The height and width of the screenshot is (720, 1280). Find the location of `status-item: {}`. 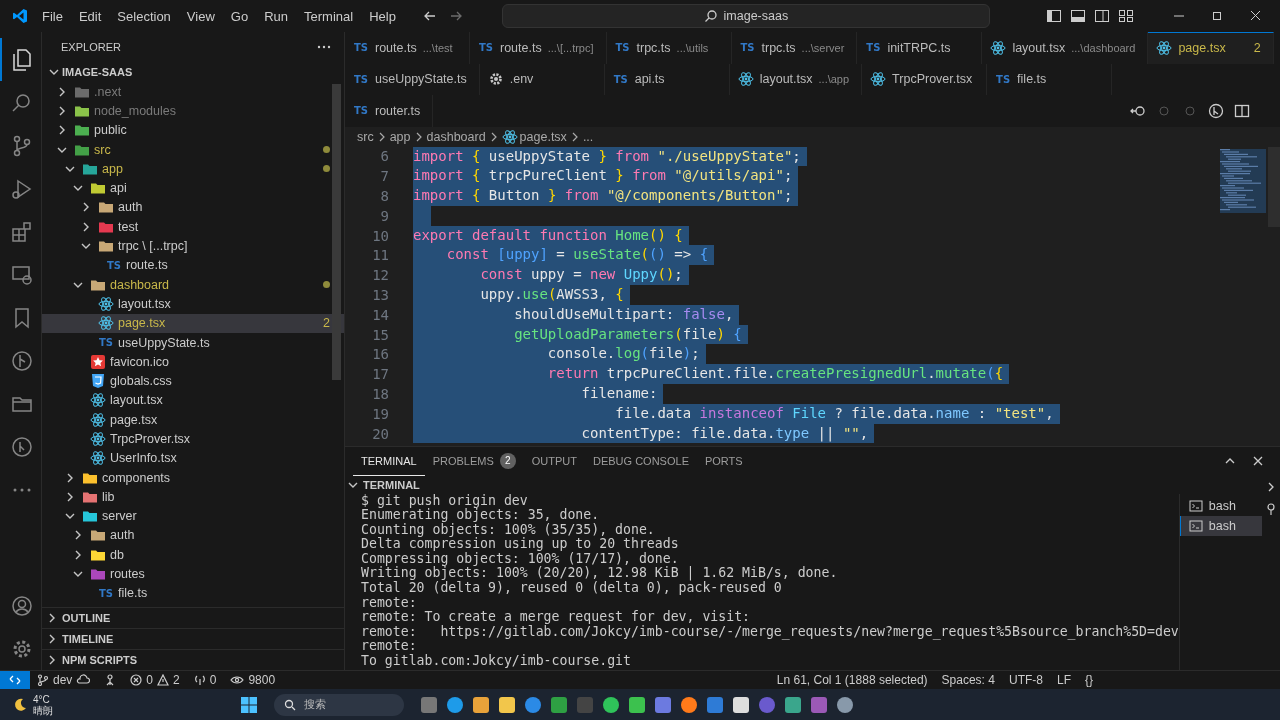

status-item: {} is located at coordinates (1089, 680).